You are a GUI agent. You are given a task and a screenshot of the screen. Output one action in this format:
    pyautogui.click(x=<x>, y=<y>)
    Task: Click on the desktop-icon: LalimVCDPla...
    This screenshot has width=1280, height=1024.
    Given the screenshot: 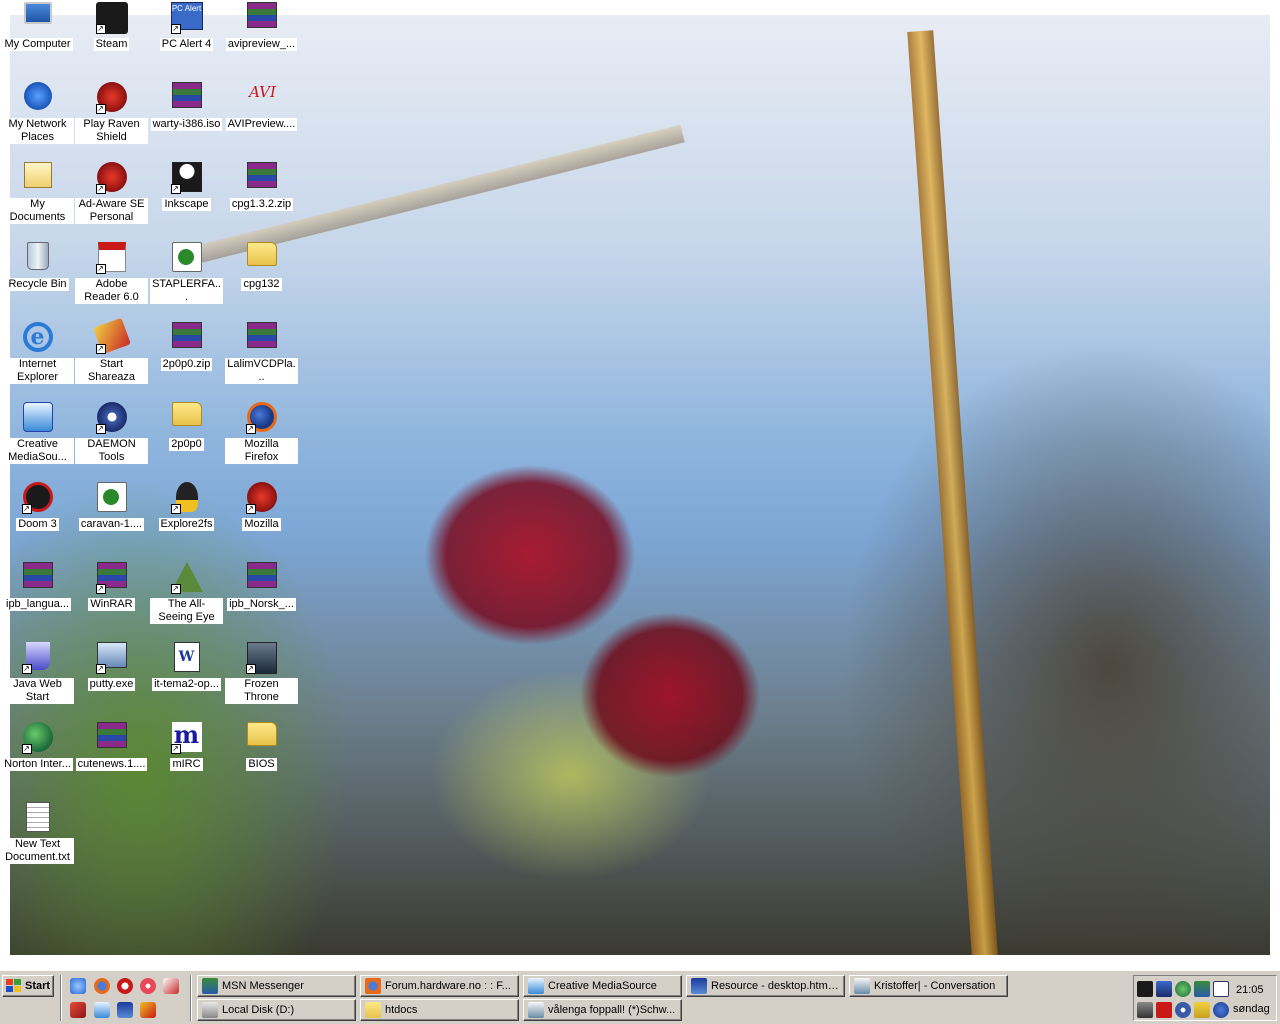 What is the action you would take?
    pyautogui.click(x=261, y=359)
    